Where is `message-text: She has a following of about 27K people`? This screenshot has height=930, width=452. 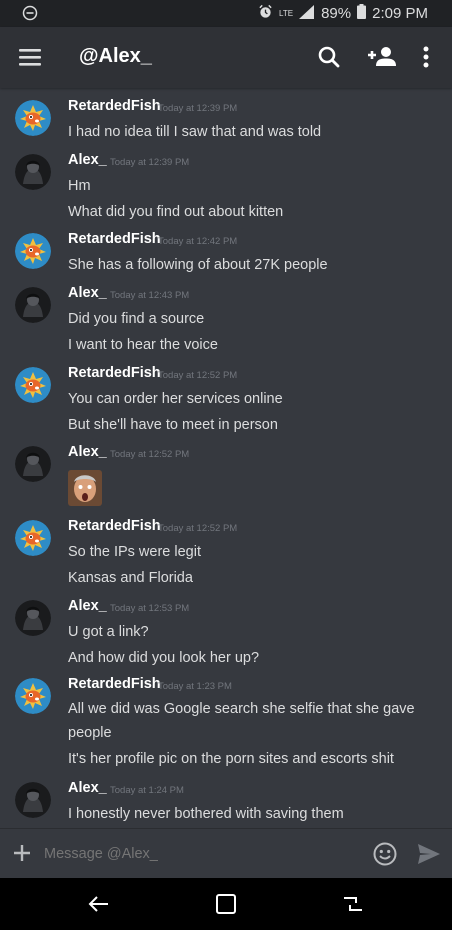
message-text: She has a following of about 27K people is located at coordinates (198, 265).